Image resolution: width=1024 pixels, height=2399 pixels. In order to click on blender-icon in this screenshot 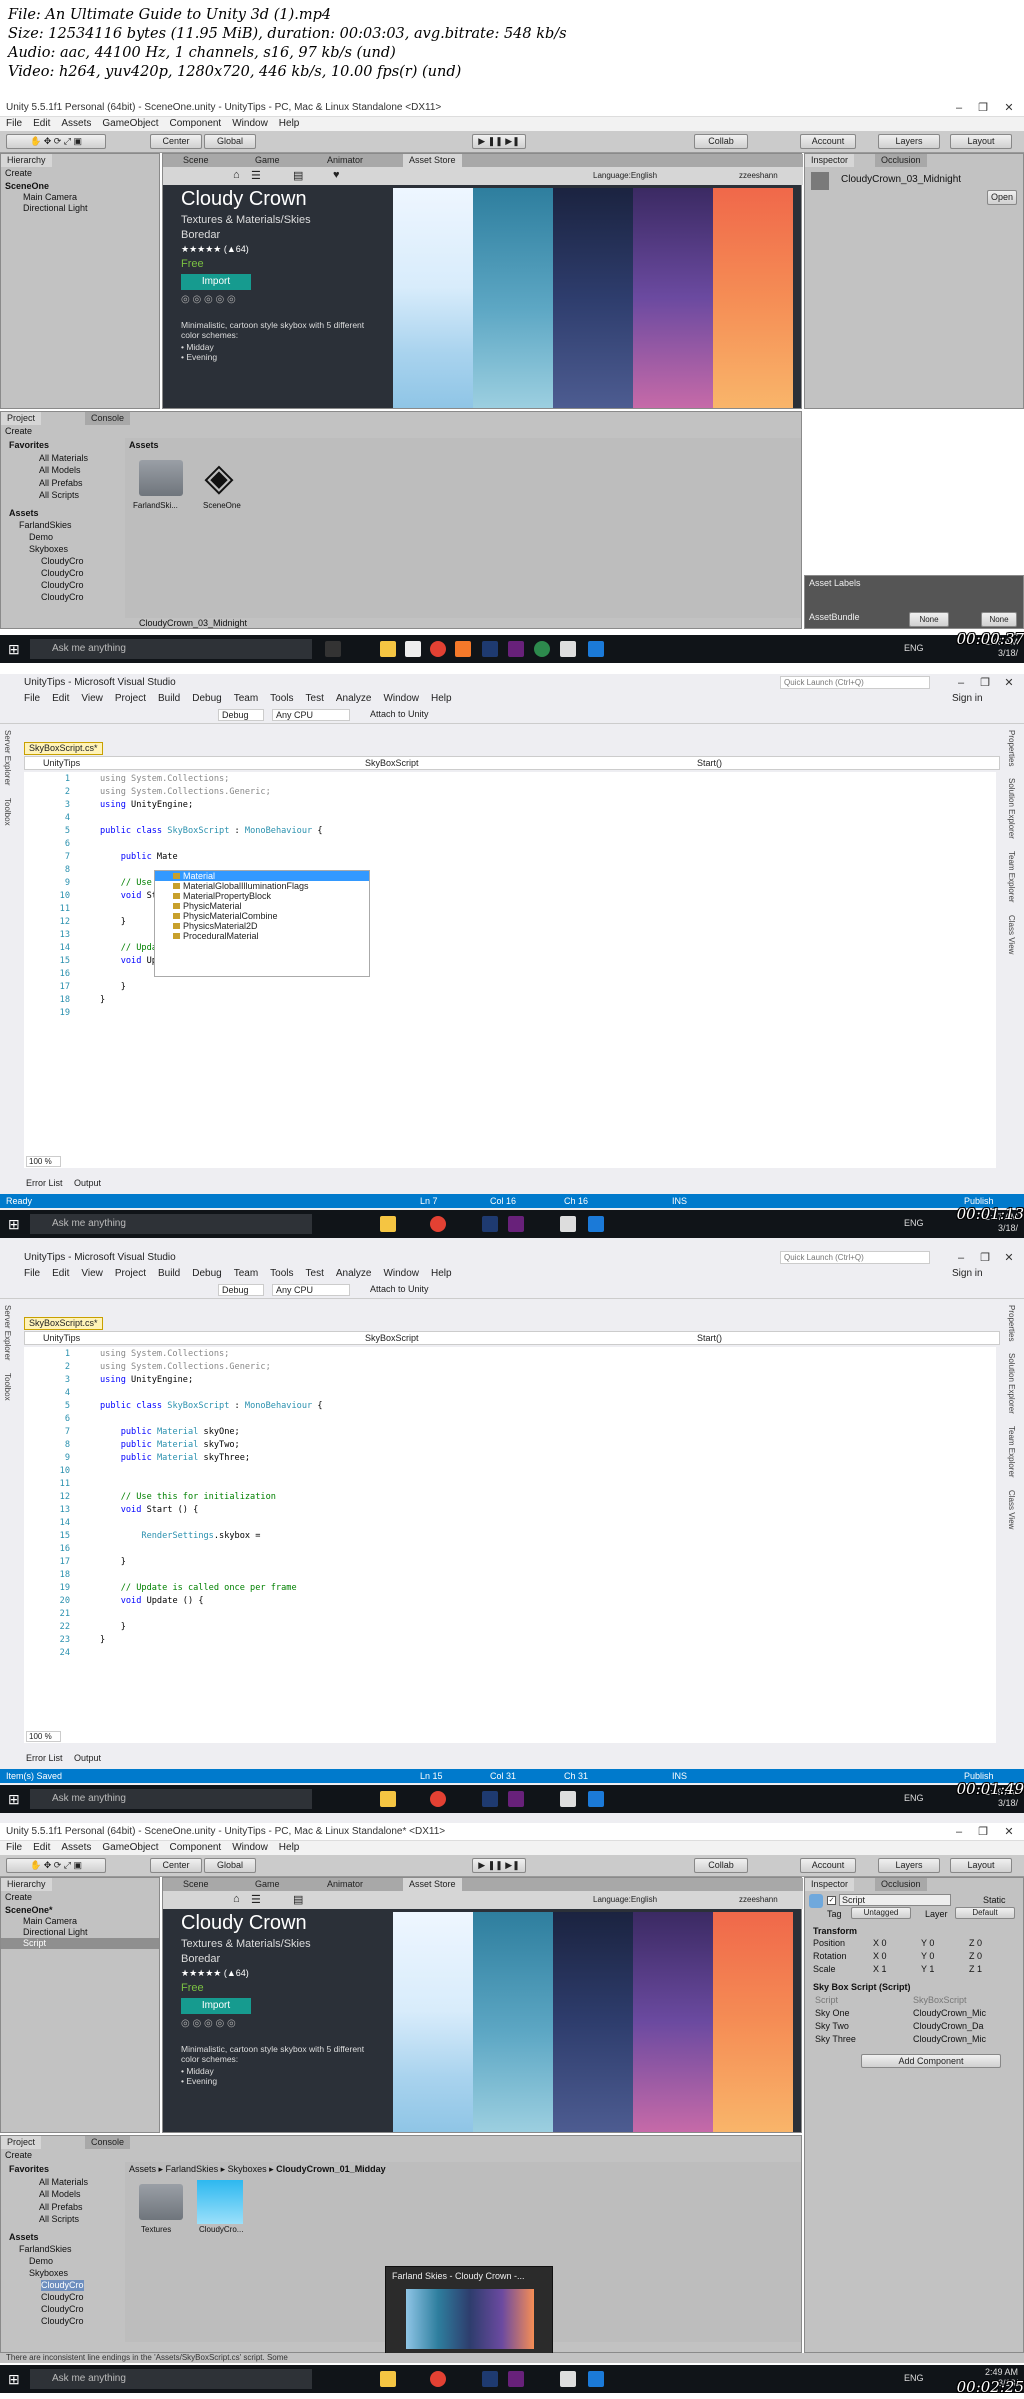, I will do `click(463, 649)`.